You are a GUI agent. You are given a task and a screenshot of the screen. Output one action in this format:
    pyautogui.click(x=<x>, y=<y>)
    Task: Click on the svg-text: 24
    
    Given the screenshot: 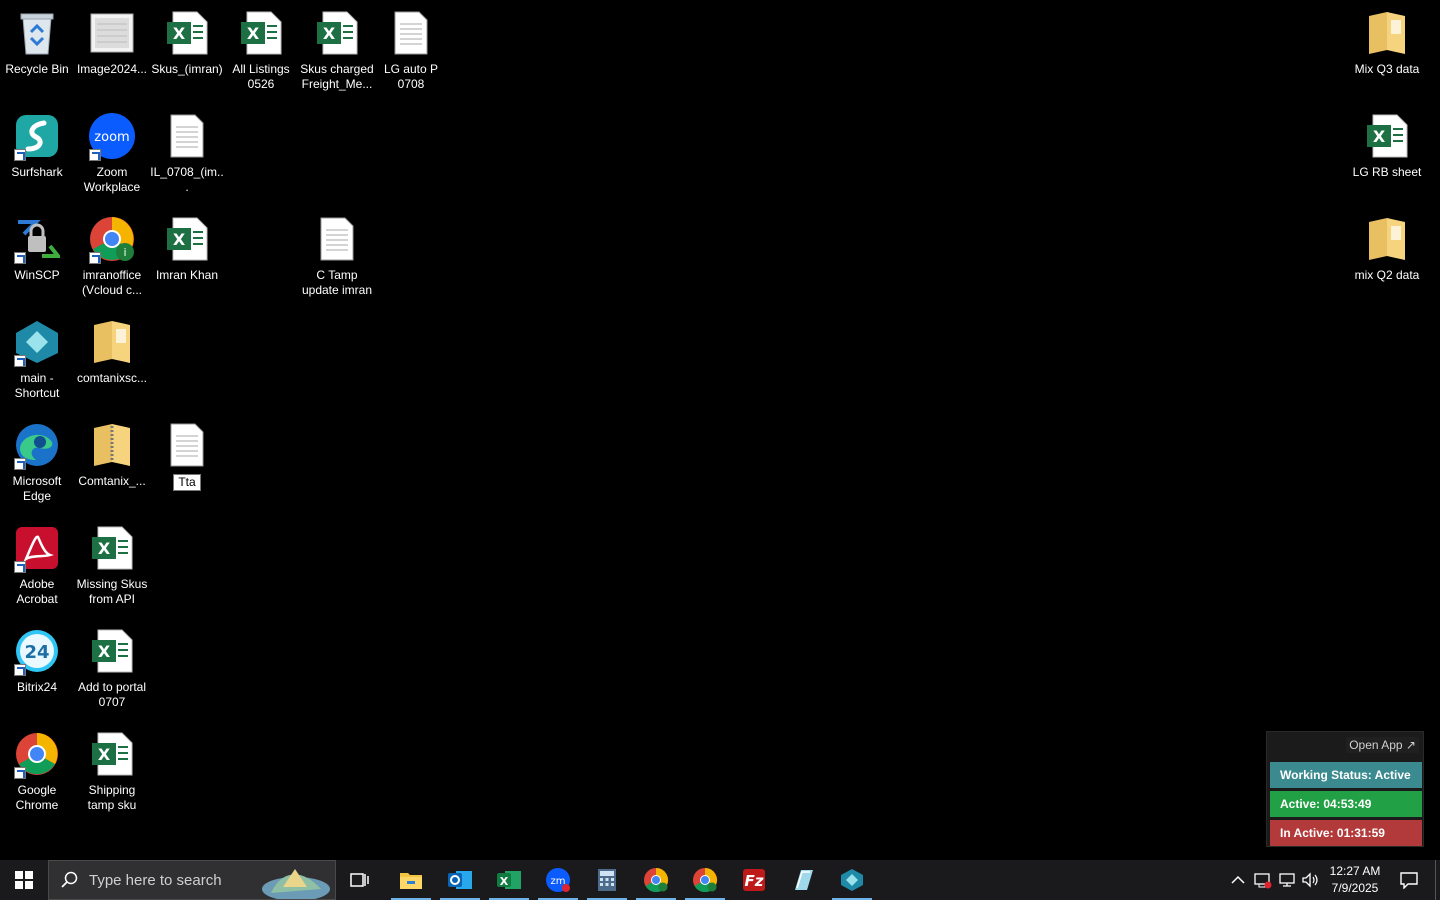 What is the action you would take?
    pyautogui.click(x=36, y=652)
    